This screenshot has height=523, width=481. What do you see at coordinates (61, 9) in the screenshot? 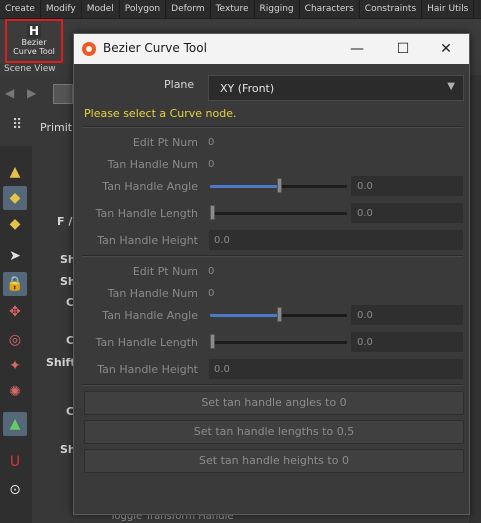
I see `shelf-tab-modify: Modify` at bounding box center [61, 9].